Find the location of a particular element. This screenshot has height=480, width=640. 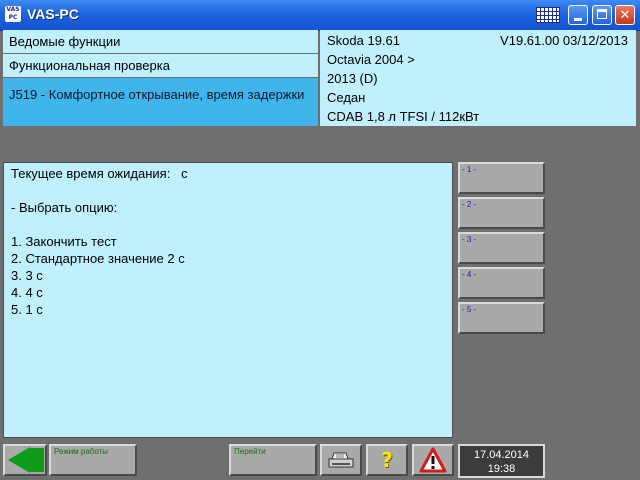

back-button is located at coordinates (25, 460).